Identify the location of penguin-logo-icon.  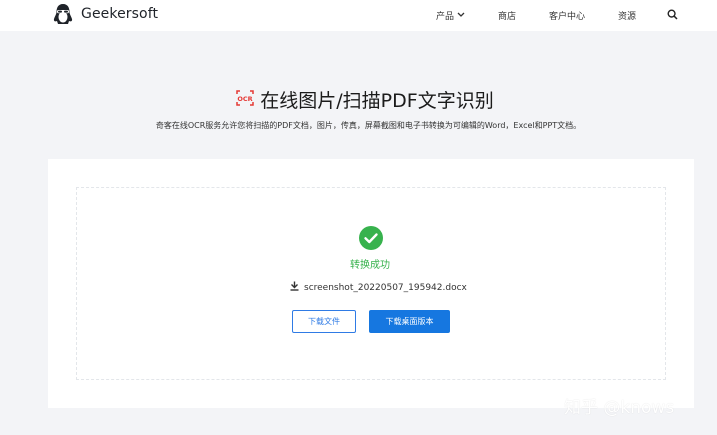
(63, 14).